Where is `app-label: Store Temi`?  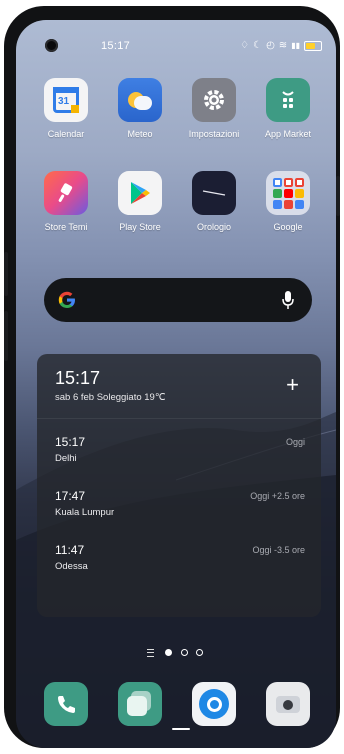
app-label: Store Temi is located at coordinates (66, 227).